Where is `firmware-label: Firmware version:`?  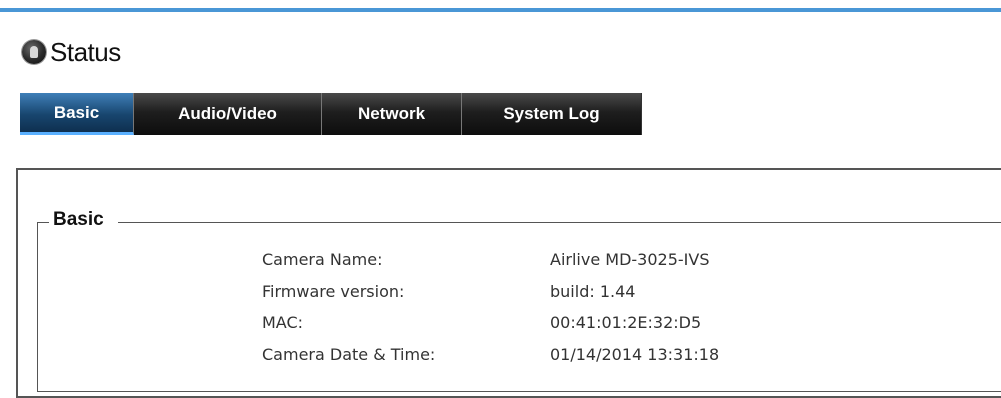
firmware-label: Firmware version: is located at coordinates (333, 291).